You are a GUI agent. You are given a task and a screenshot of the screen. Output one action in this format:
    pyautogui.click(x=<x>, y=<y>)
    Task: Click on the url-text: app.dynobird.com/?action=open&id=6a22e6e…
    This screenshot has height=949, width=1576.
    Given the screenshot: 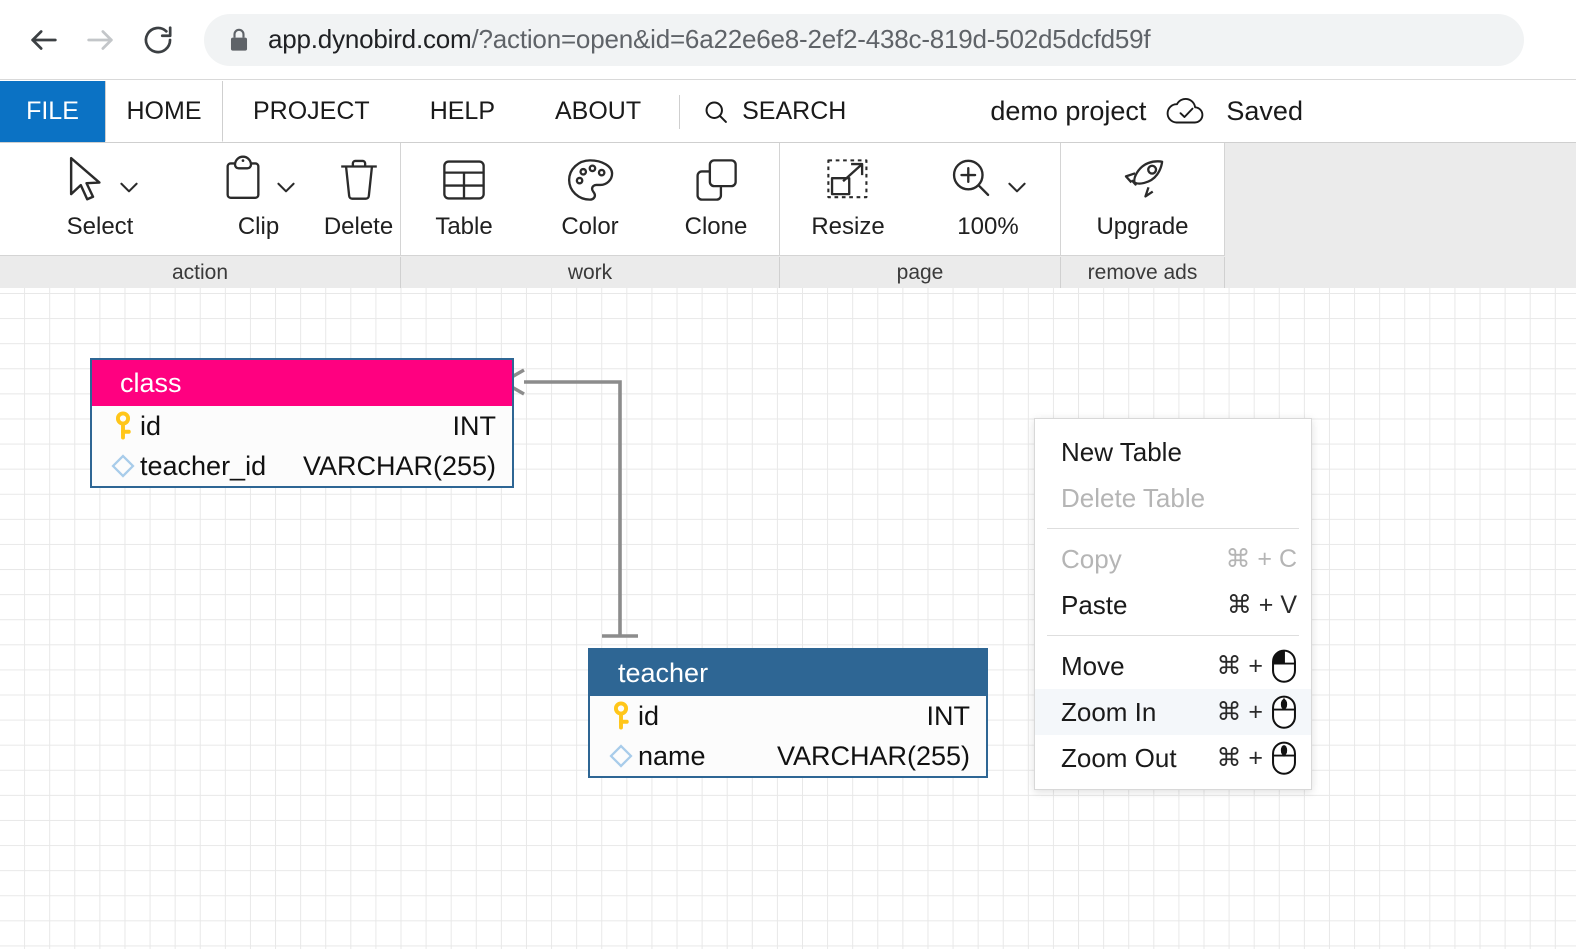 What is the action you would take?
    pyautogui.click(x=709, y=39)
    